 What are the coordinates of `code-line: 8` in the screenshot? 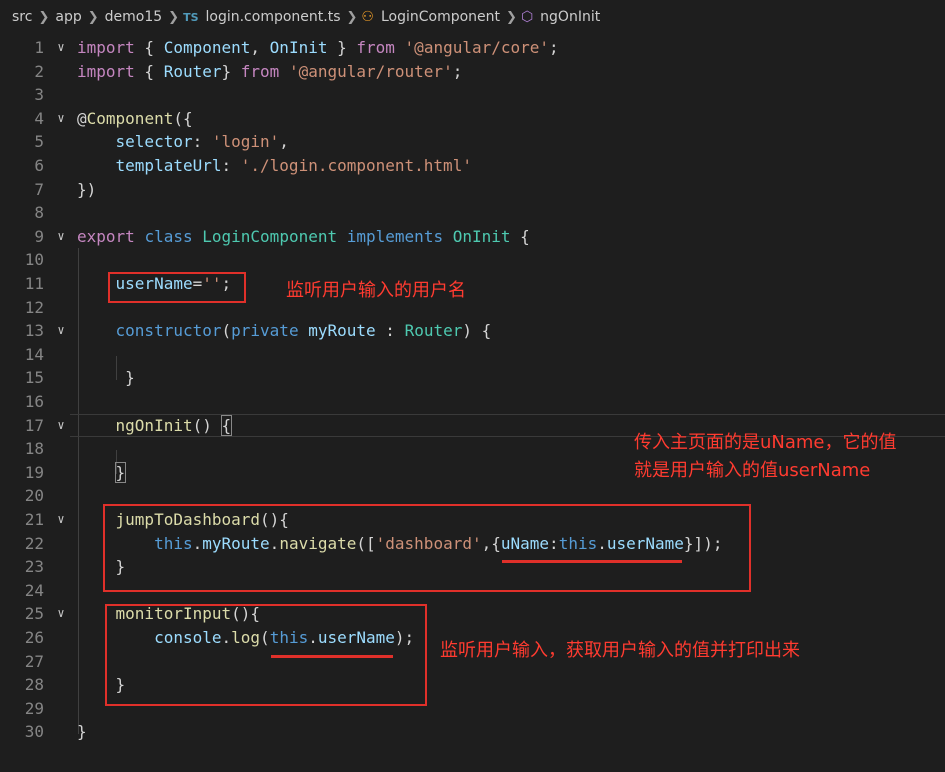 It's located at (472, 213).